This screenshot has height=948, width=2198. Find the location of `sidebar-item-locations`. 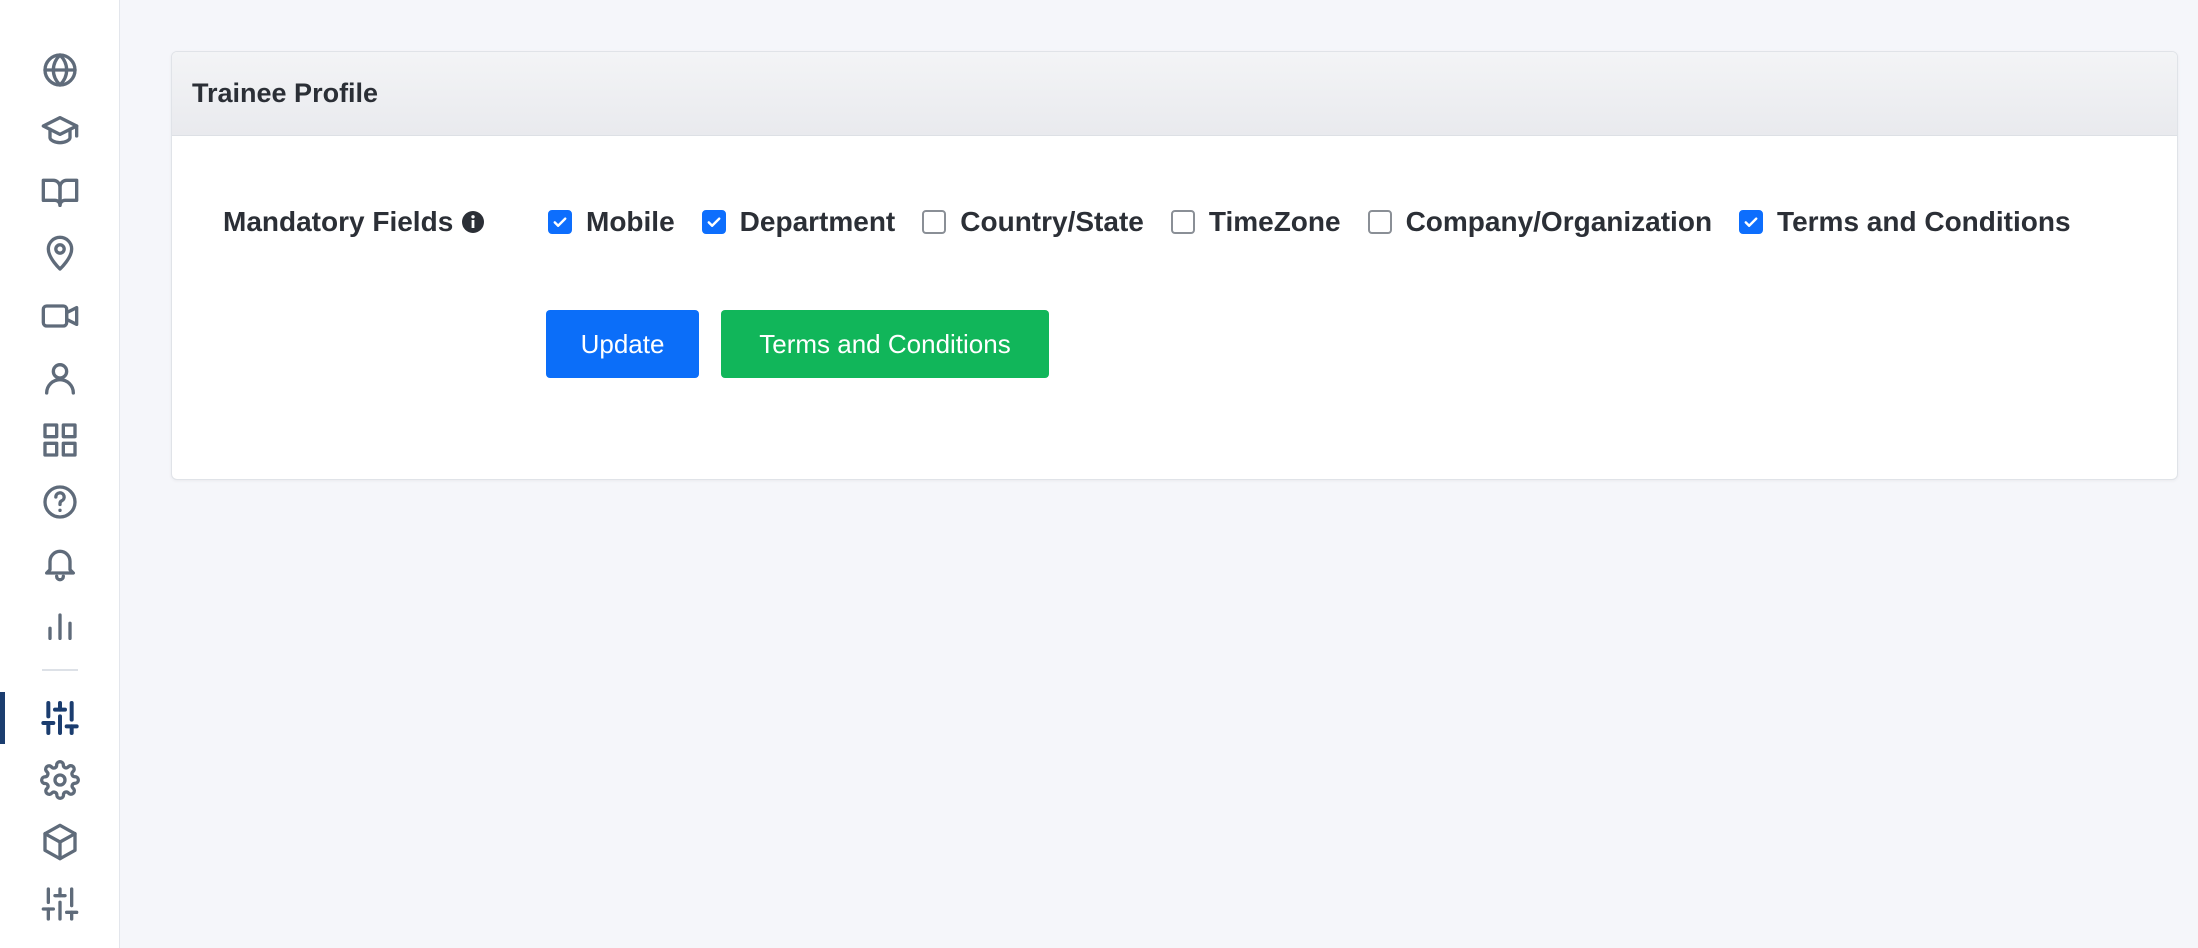

sidebar-item-locations is located at coordinates (59, 254).